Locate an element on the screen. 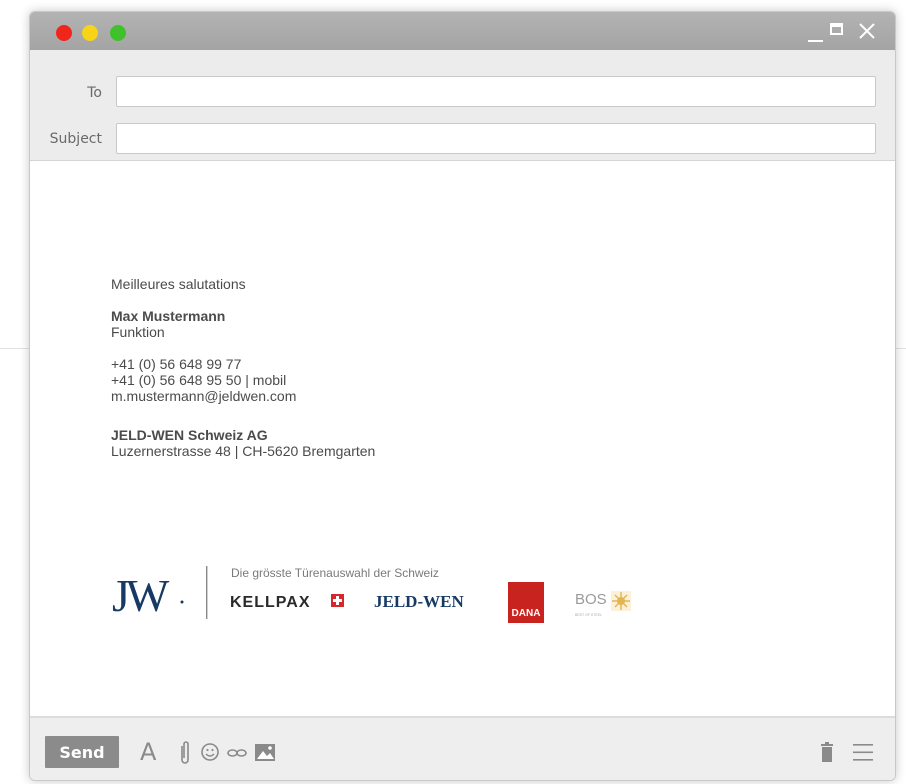 Image resolution: width=906 pixels, height=784 pixels. signature-greeting: Meilleures salutations is located at coordinates (178, 284).